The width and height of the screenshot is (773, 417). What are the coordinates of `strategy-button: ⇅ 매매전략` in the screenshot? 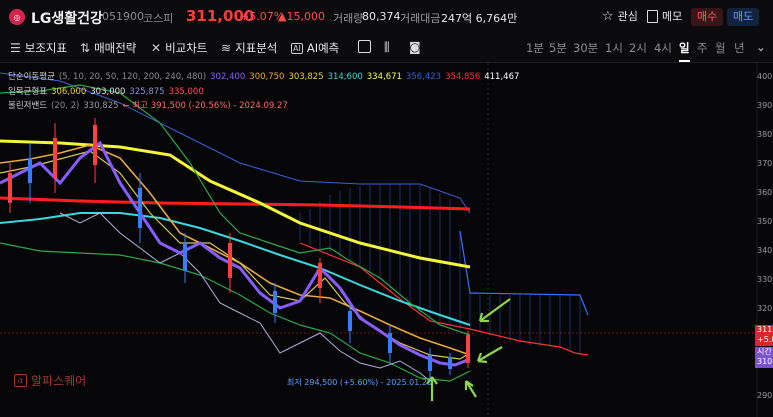 It's located at (108, 48).